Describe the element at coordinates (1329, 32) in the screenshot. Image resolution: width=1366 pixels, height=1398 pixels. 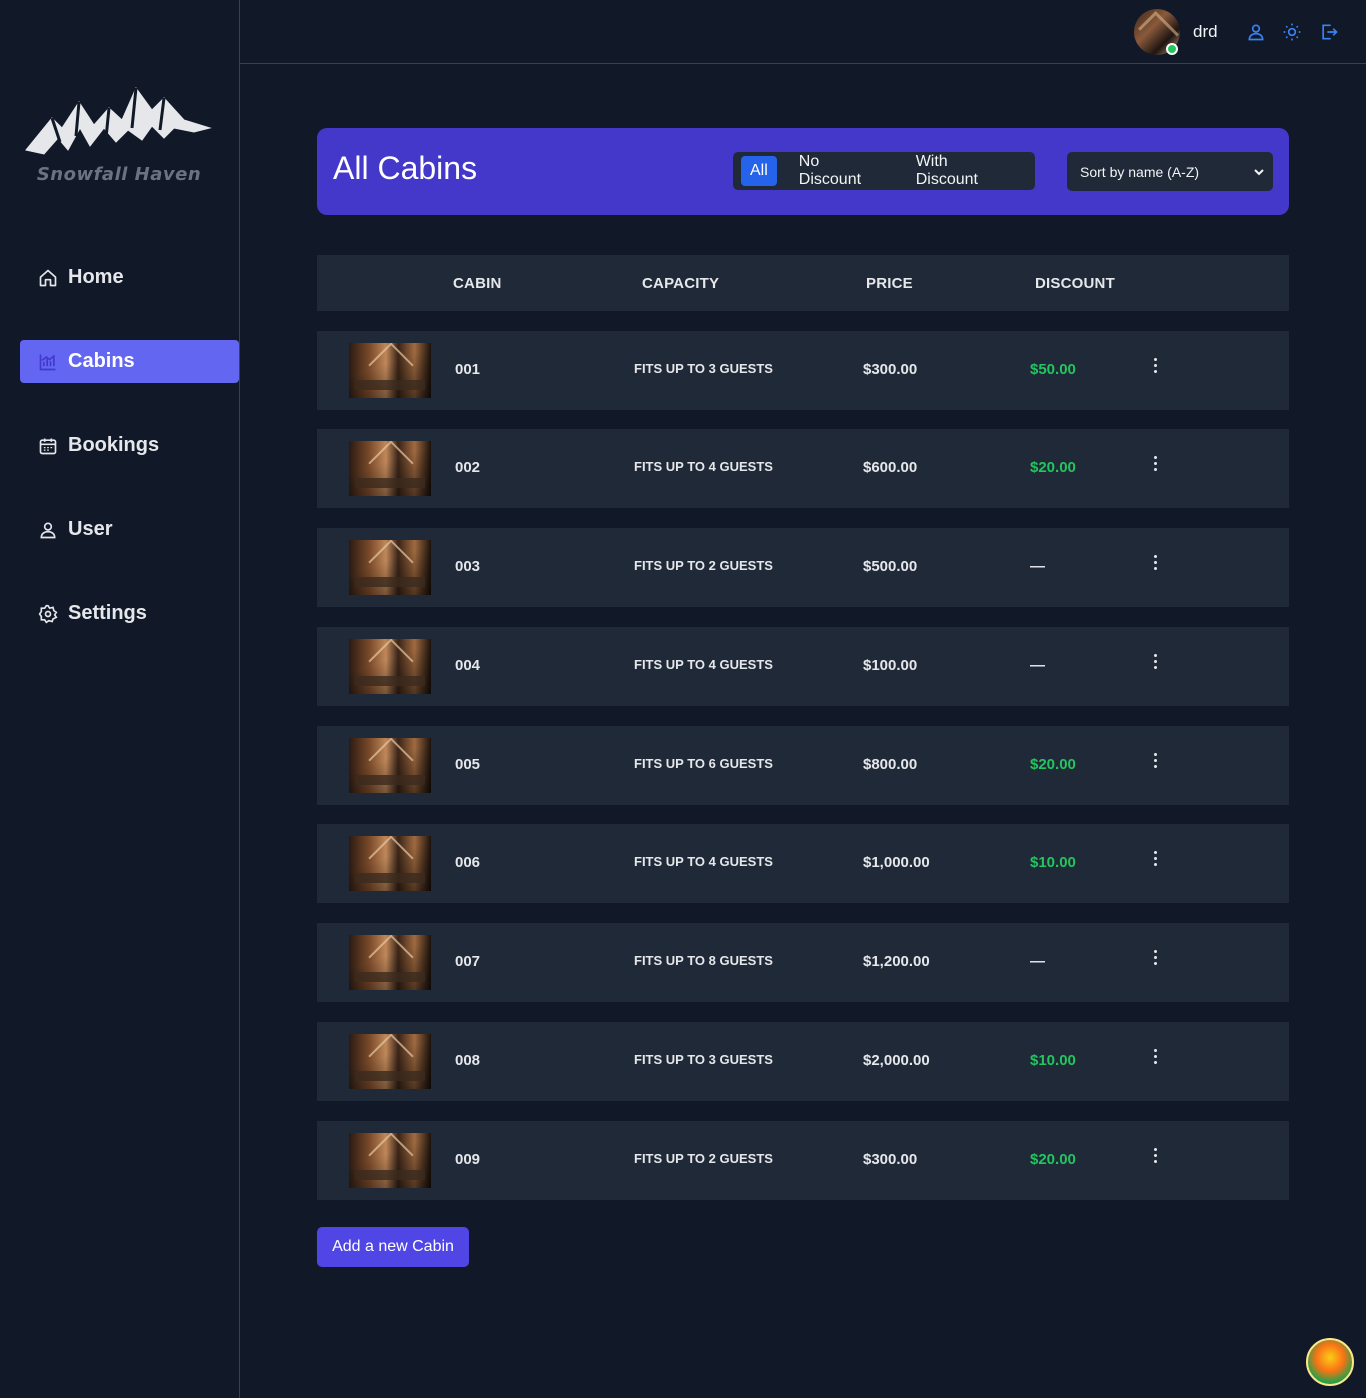
I see `logout-icon` at that location.